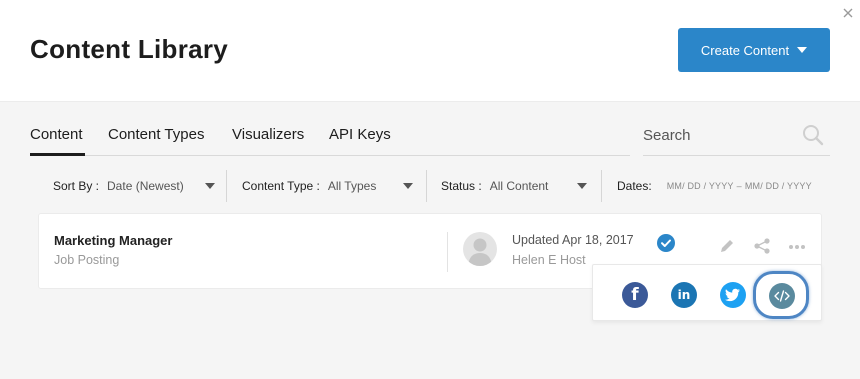 Image resolution: width=860 pixels, height=379 pixels. I want to click on search-icon, so click(813, 135).